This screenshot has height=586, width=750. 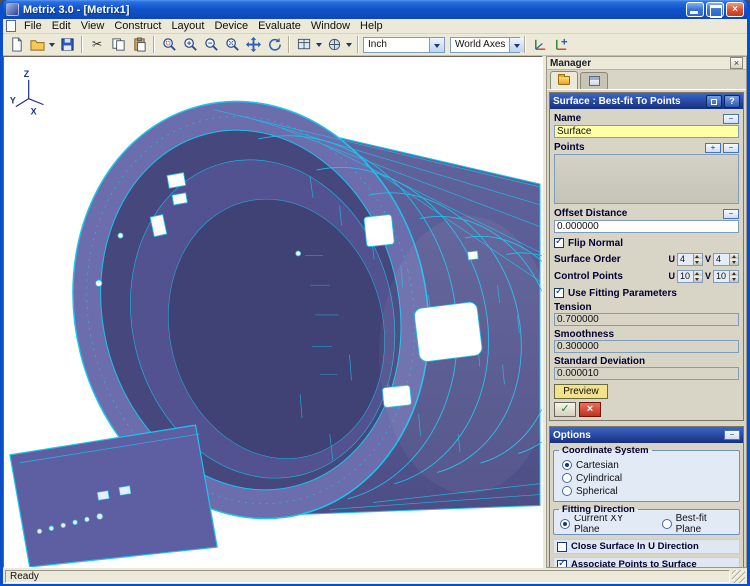 What do you see at coordinates (559, 292) in the screenshot?
I see `use-fitting-checkbox` at bounding box center [559, 292].